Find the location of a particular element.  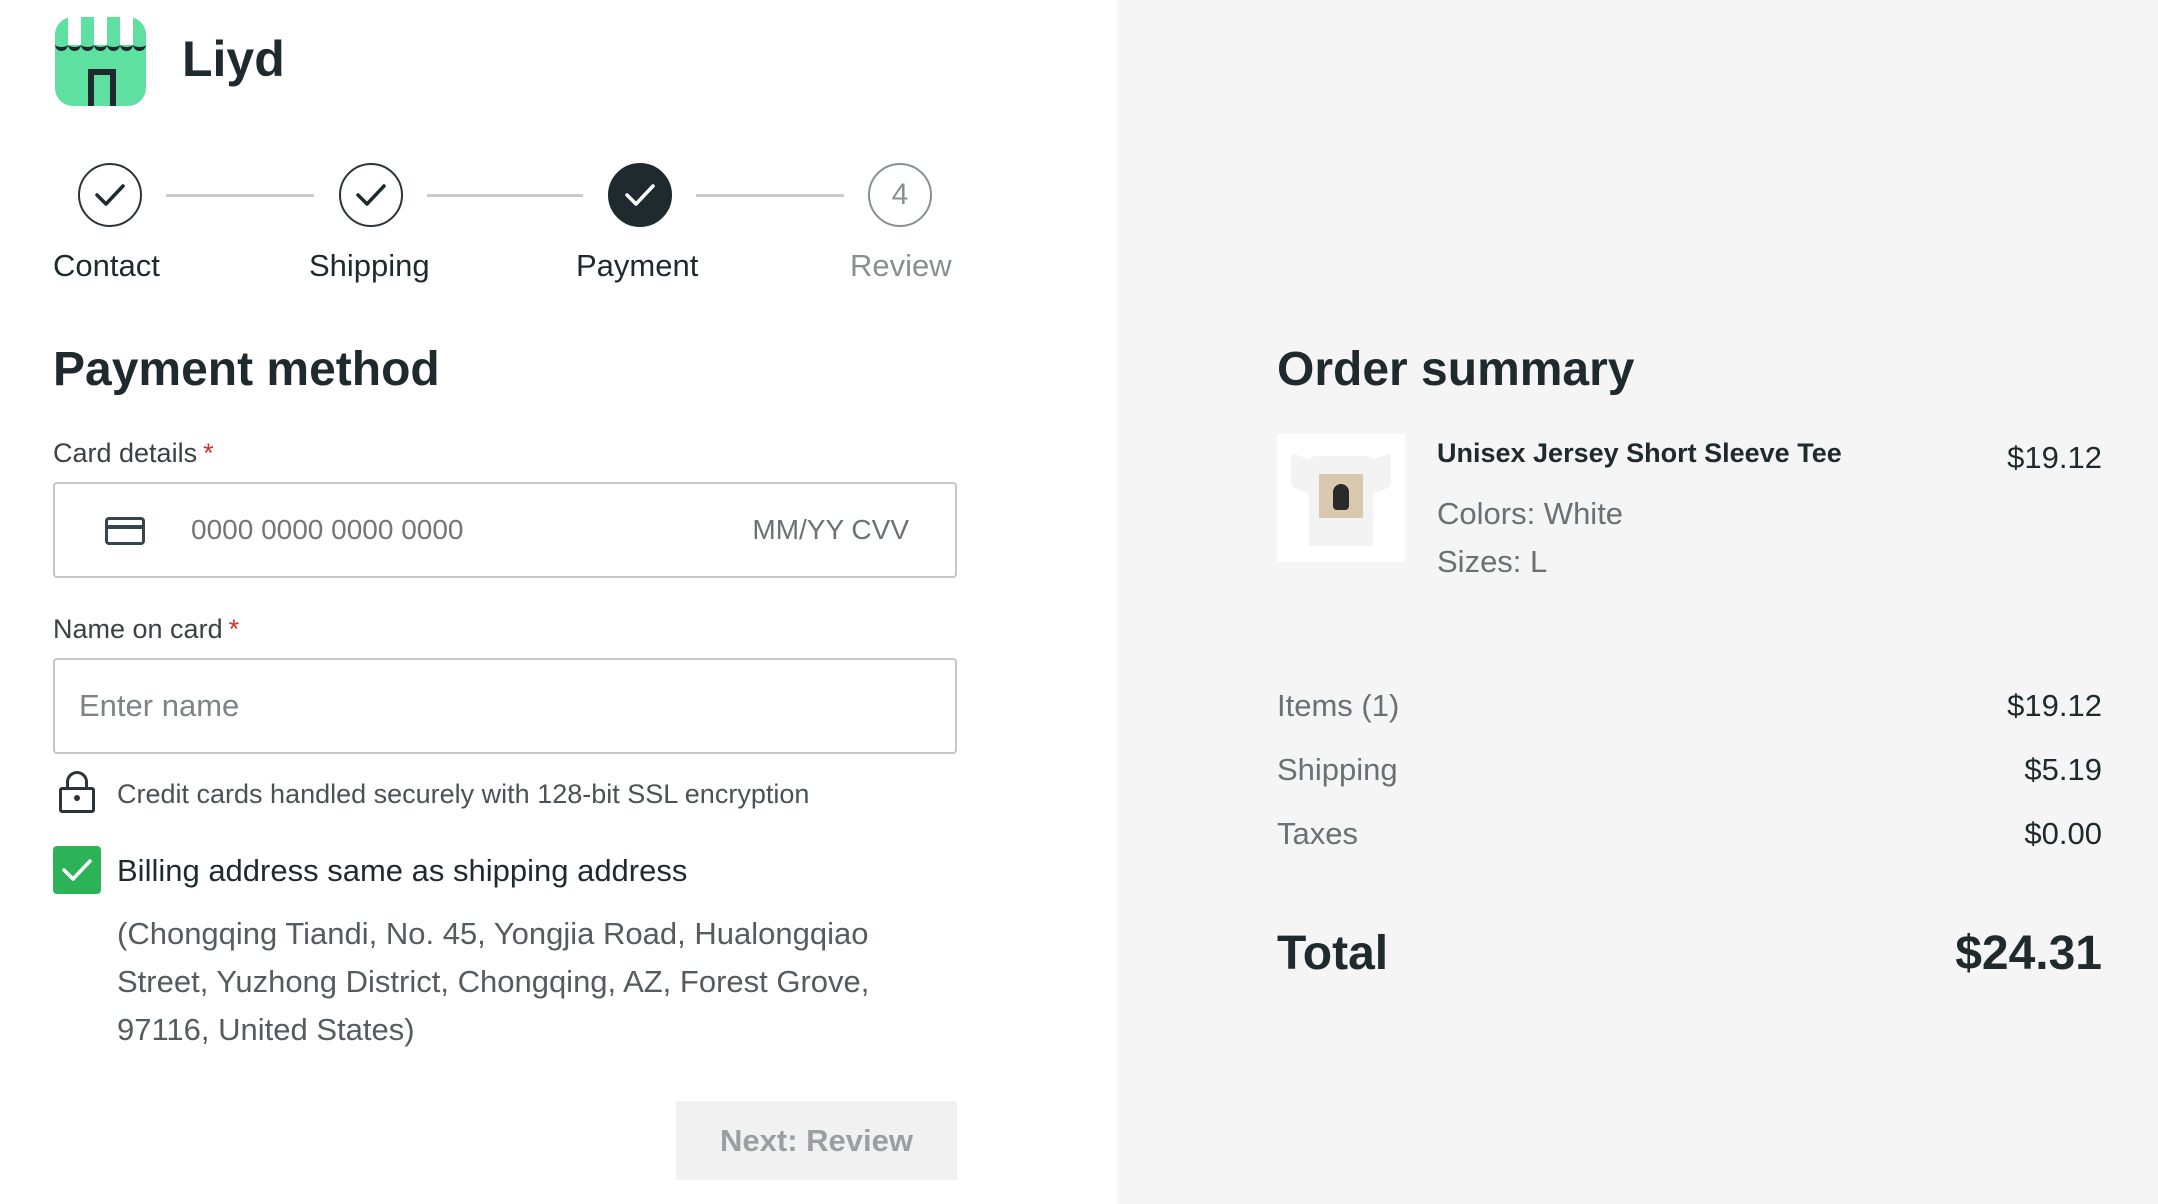

step-contact-check-icon is located at coordinates (110, 195).